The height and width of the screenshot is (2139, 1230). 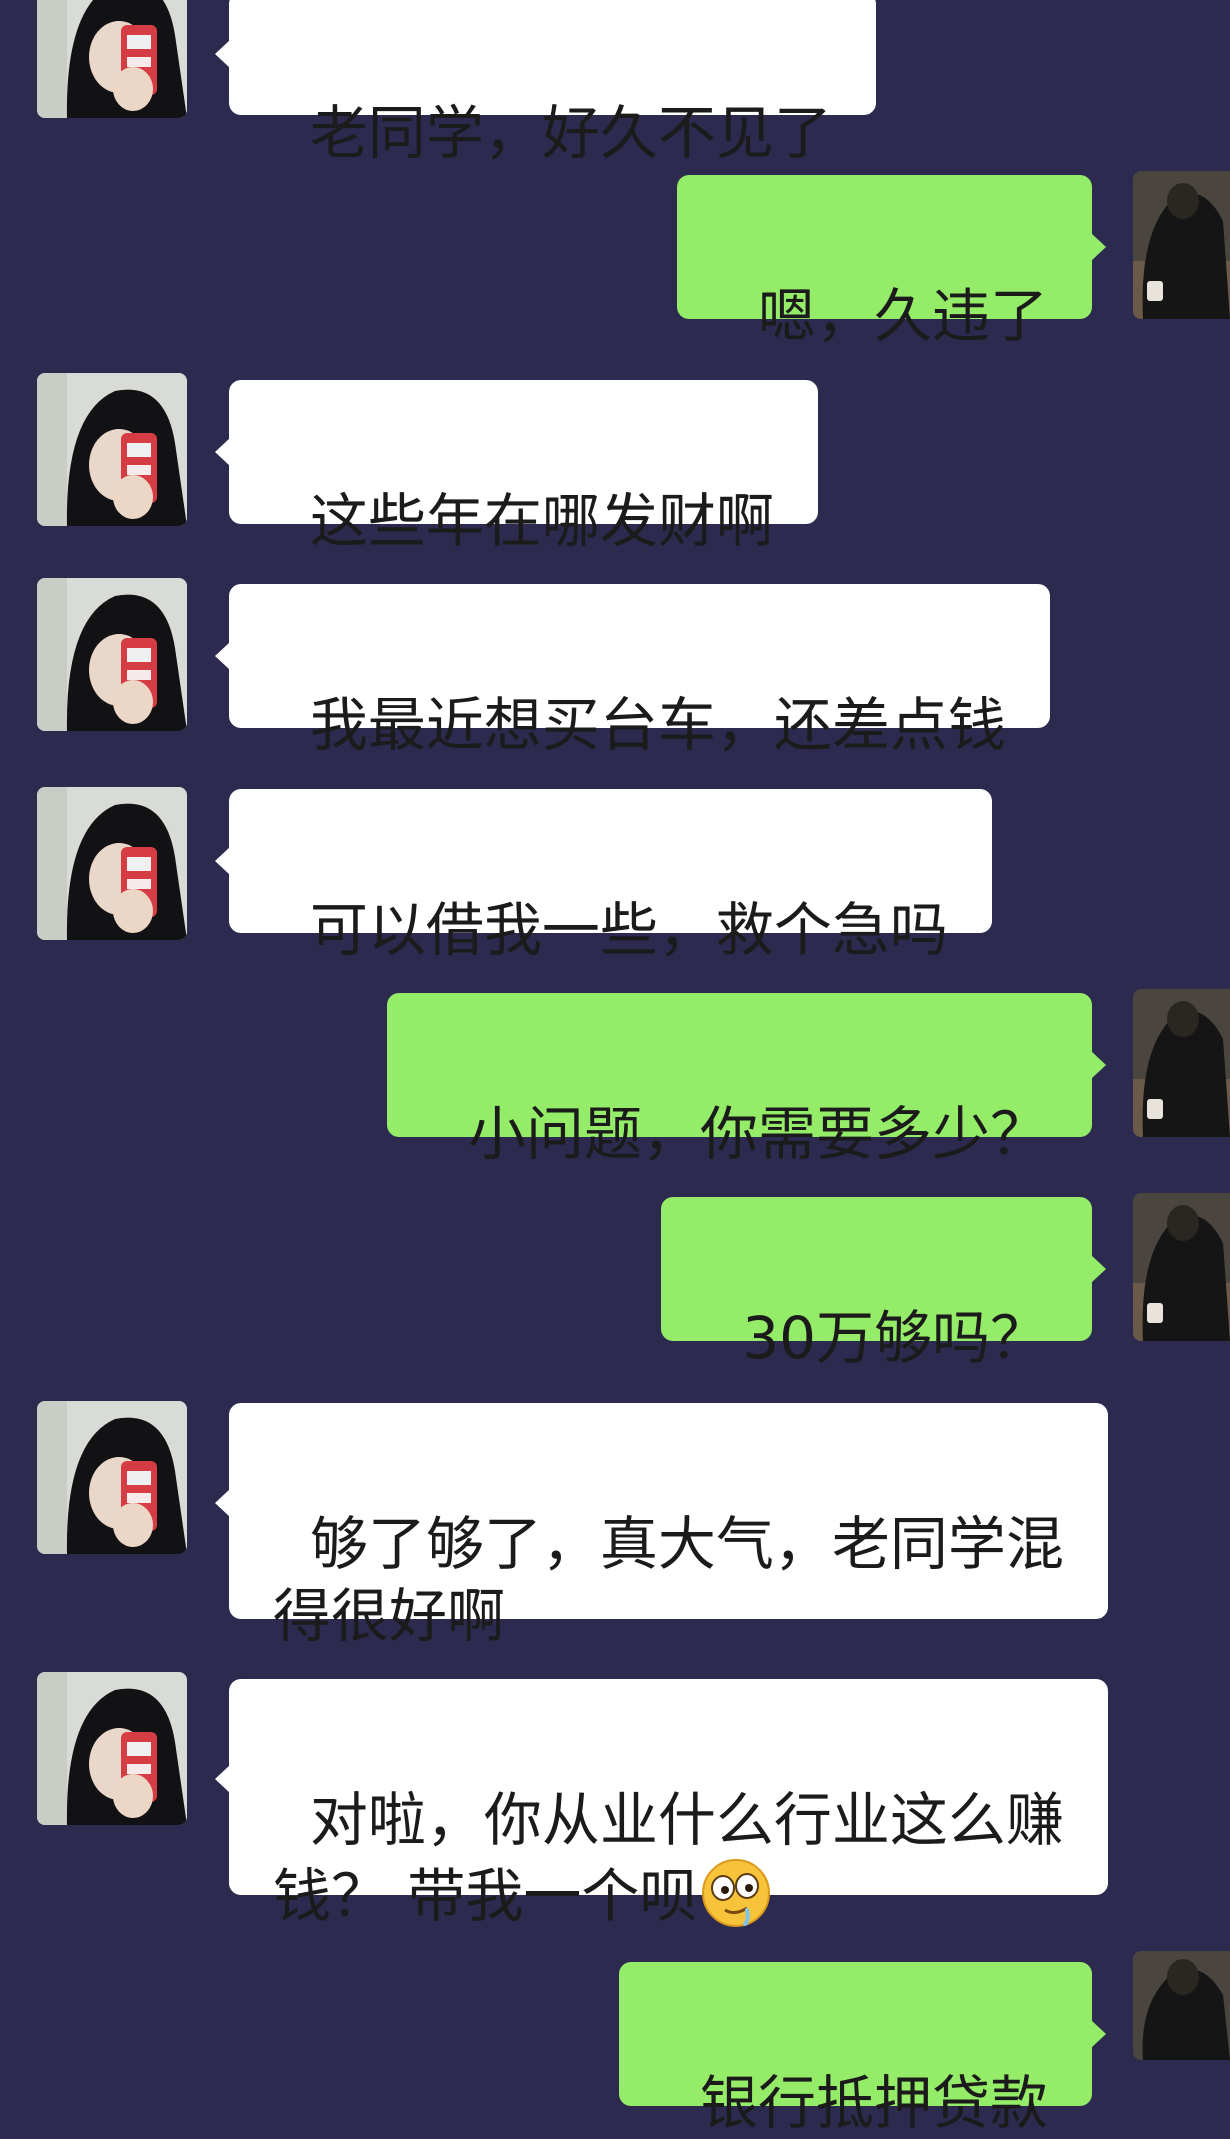 What do you see at coordinates (516, 467) in the screenshot?
I see `message-bubble-incoming: 这些年在哪发财啊` at bounding box center [516, 467].